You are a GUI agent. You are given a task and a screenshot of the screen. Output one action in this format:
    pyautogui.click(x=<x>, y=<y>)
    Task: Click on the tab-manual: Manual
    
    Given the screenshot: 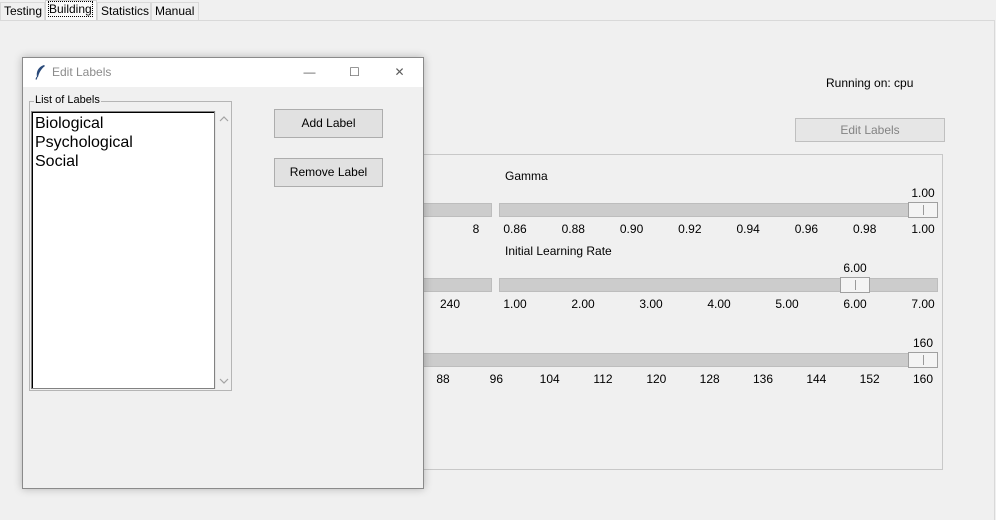 What is the action you would take?
    pyautogui.click(x=175, y=11)
    